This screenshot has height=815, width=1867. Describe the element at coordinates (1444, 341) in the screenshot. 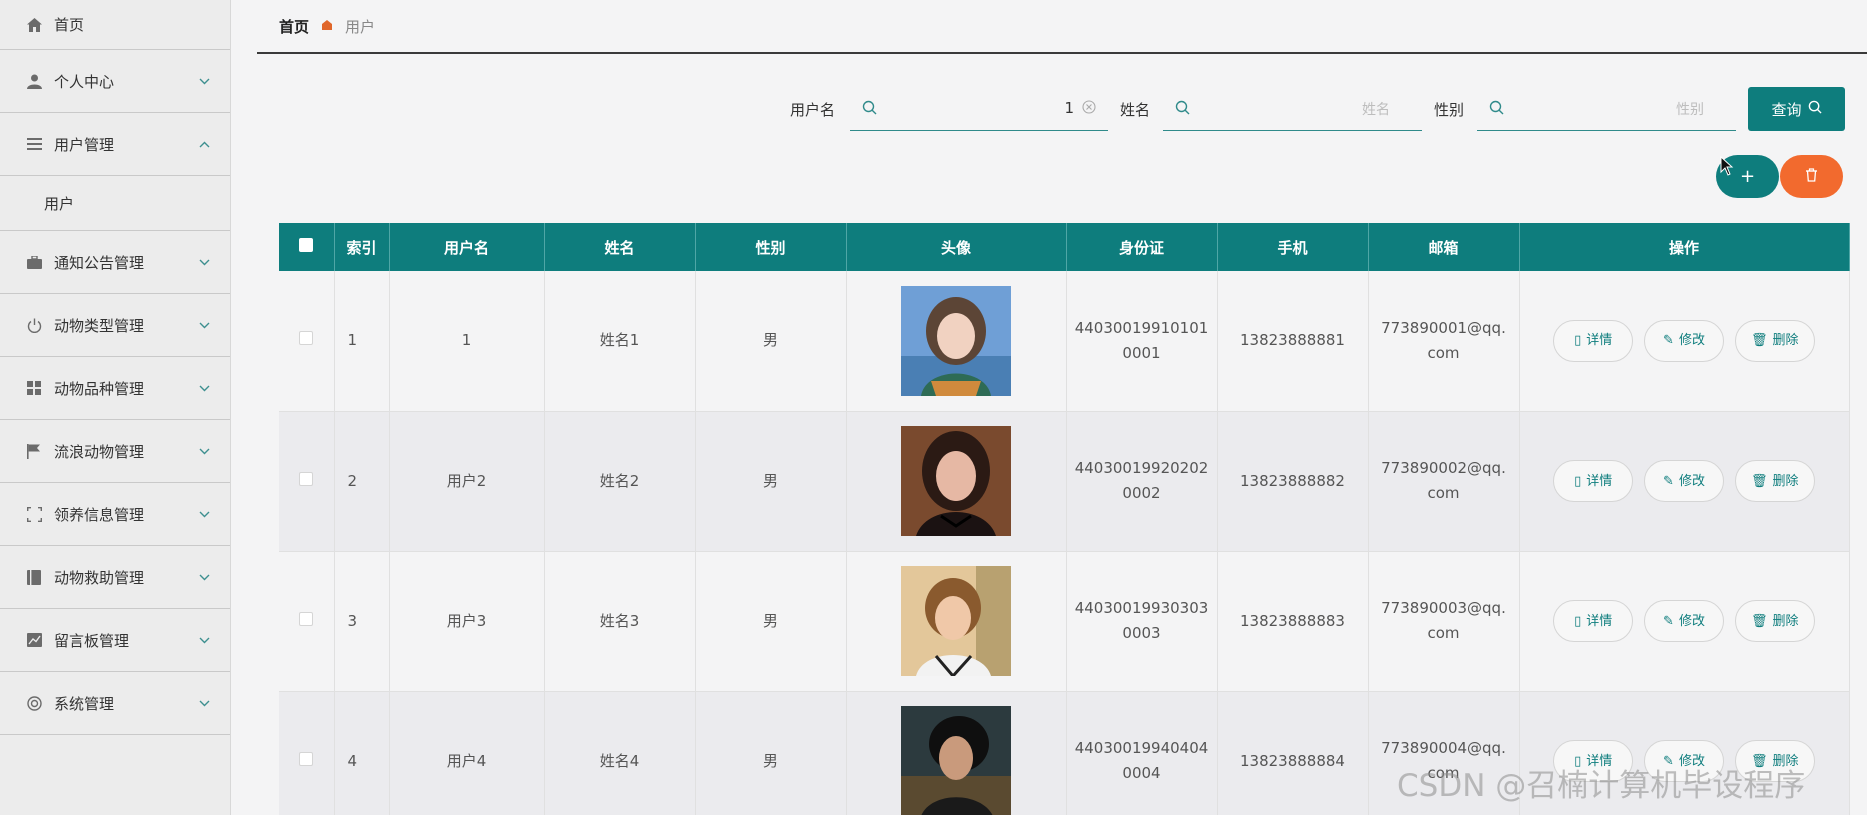

I see `cell-email: 773890001@qq. com` at that location.